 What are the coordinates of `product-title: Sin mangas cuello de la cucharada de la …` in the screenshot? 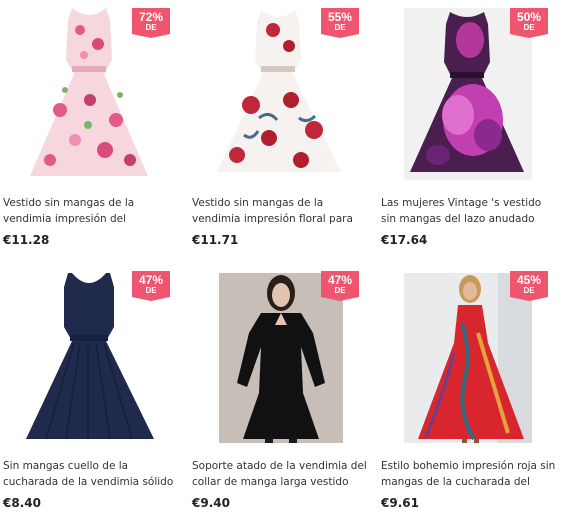 It's located at (91, 474).